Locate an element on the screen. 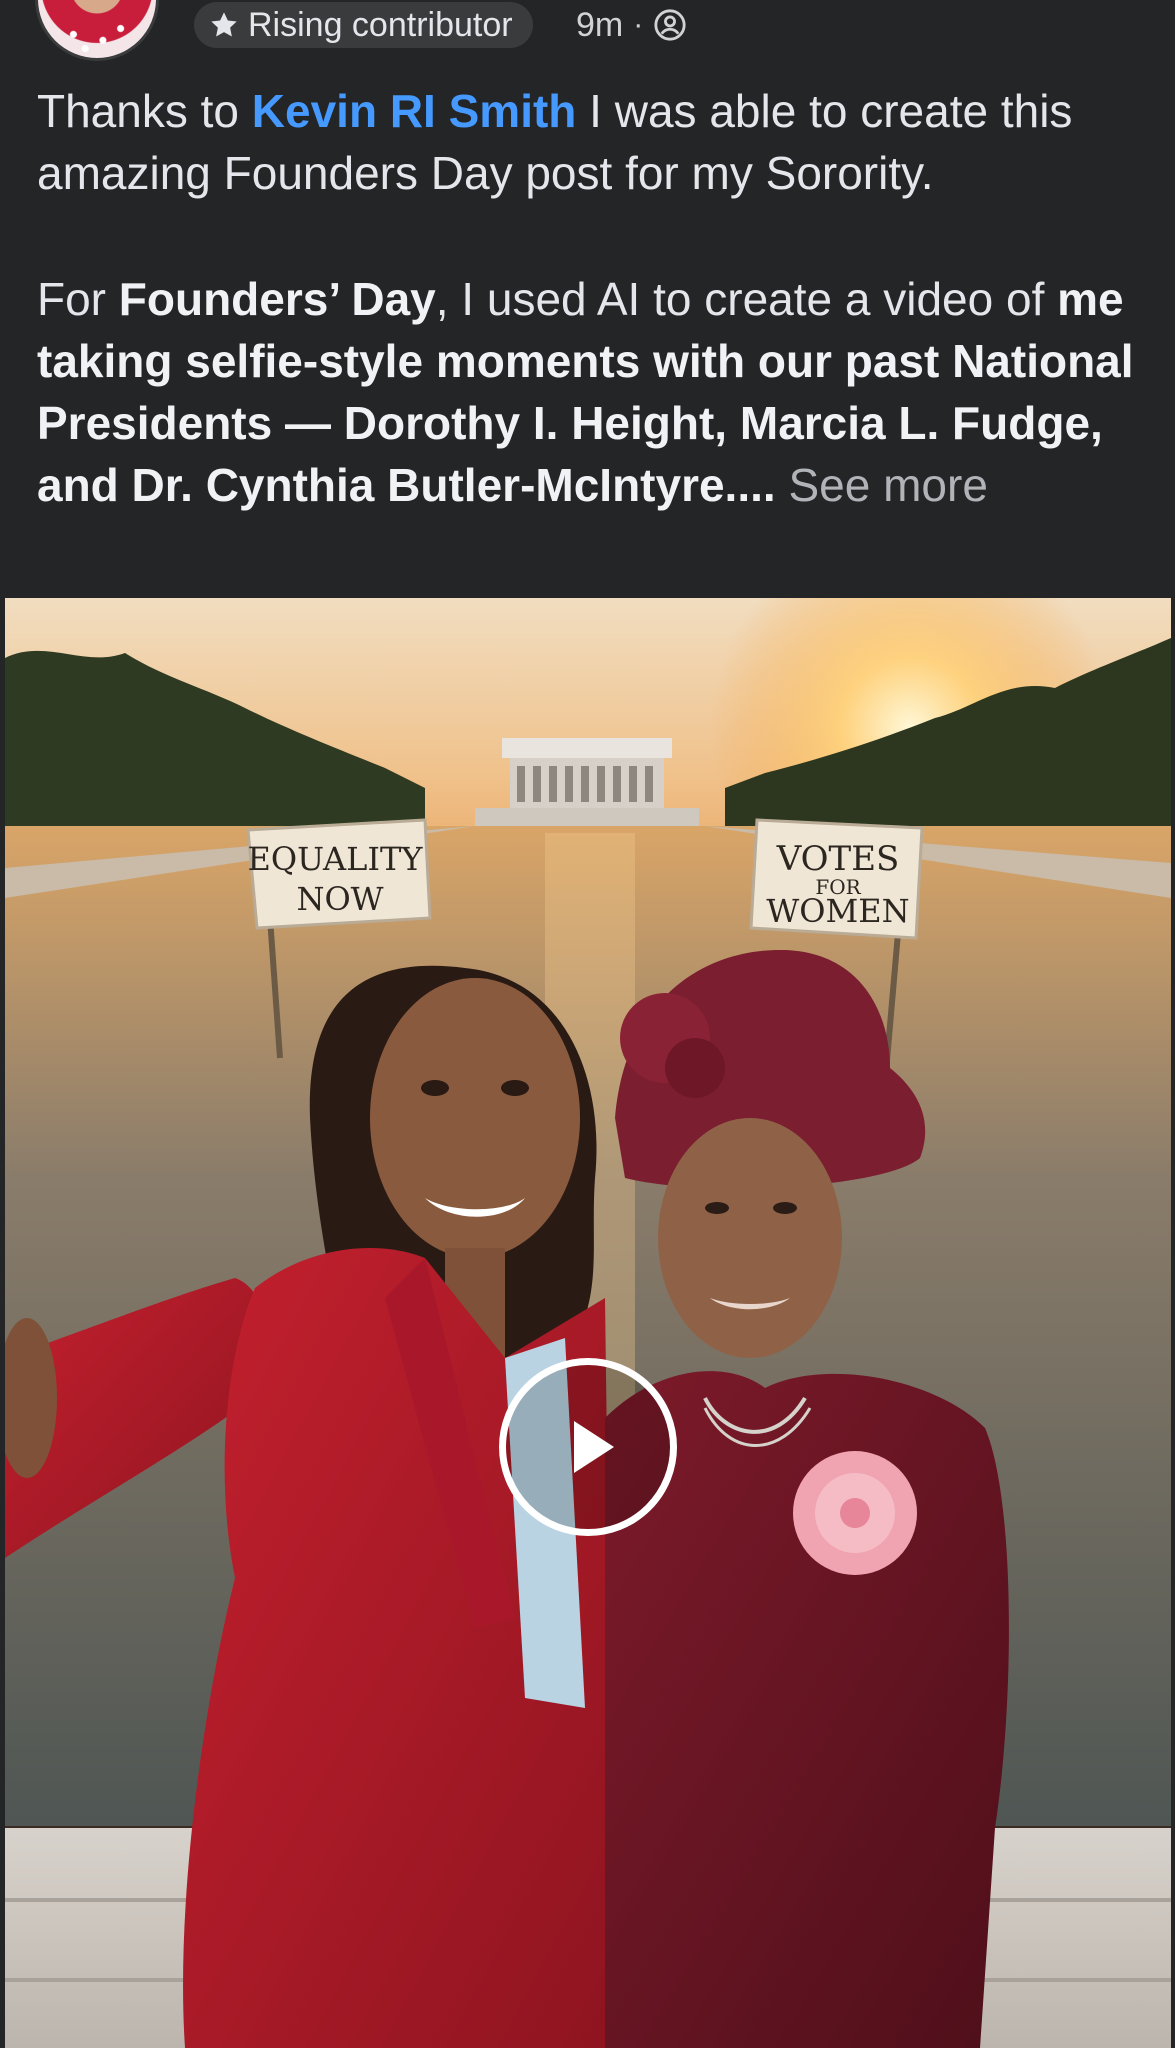 This screenshot has width=1175, height=2048. bold-text: Founders’ Day is located at coordinates (277, 299).